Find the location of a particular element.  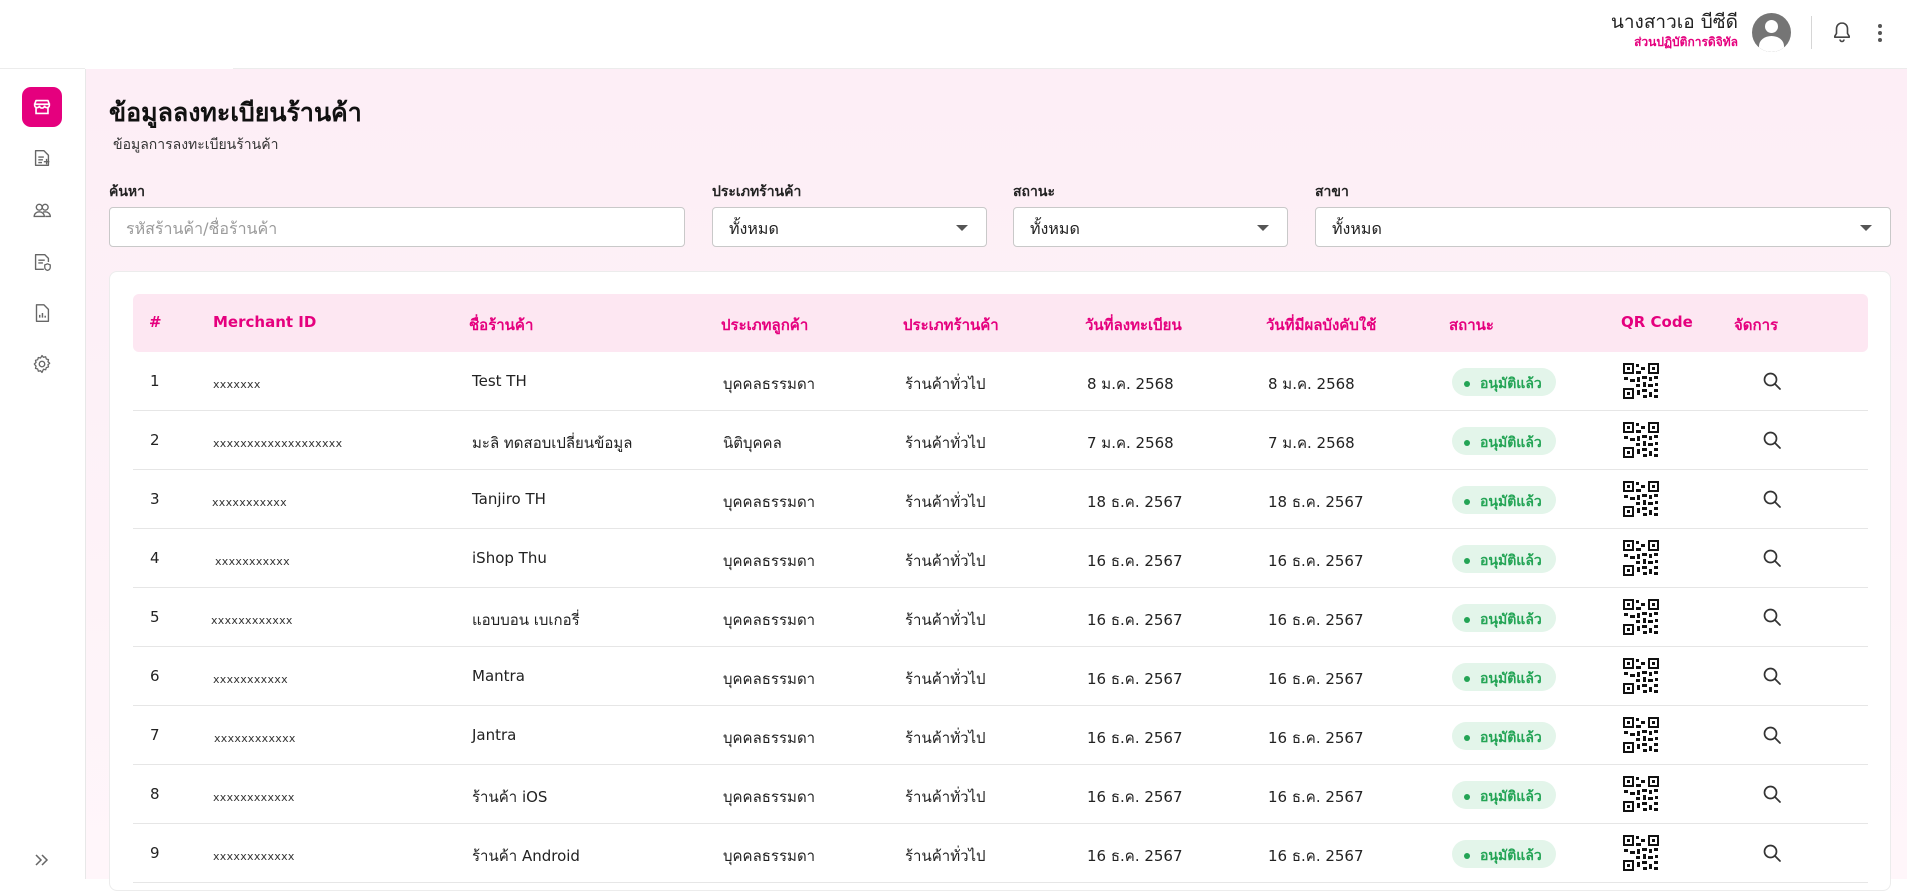

column-header-store-type: ประเภทร้านค้า is located at coordinates (951, 325).